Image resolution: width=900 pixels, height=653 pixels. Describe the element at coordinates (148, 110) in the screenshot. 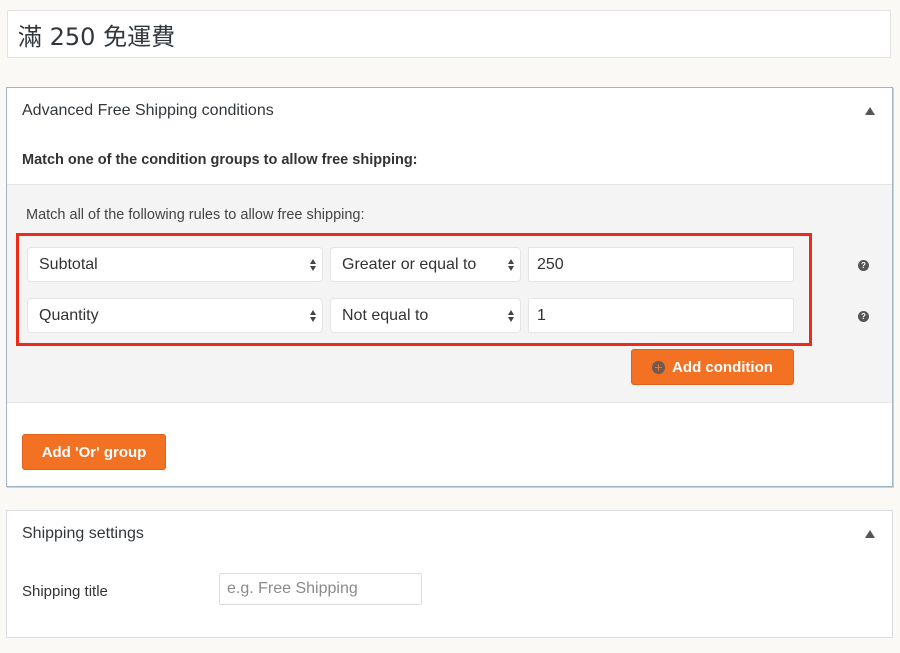

I see `conditions-metabox-title: Advanced Free Shipping conditions` at that location.